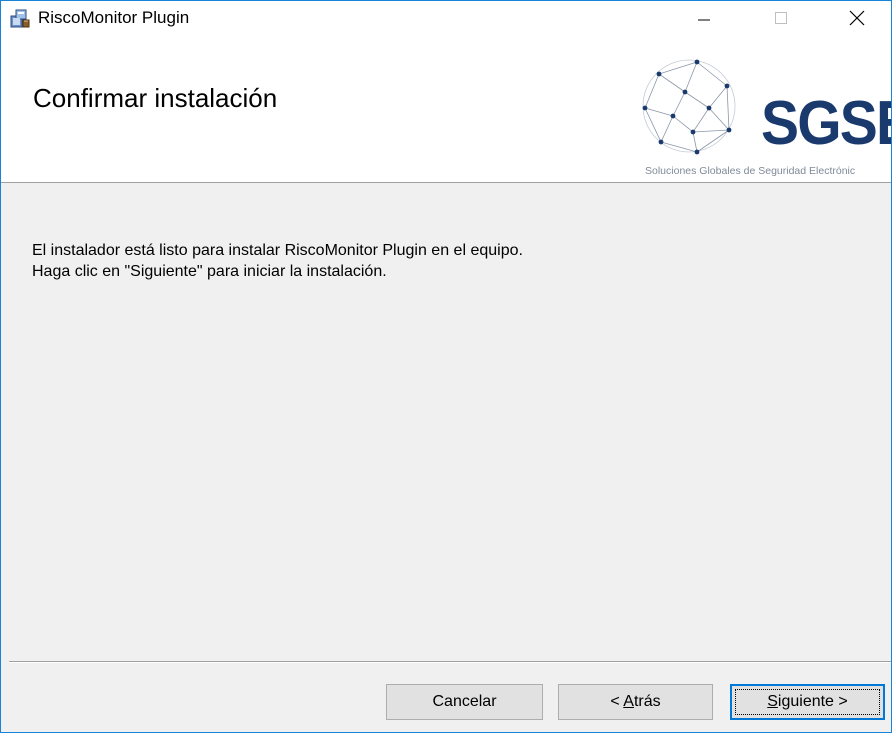 Image resolution: width=892 pixels, height=733 pixels. I want to click on minimize-button, so click(704, 17).